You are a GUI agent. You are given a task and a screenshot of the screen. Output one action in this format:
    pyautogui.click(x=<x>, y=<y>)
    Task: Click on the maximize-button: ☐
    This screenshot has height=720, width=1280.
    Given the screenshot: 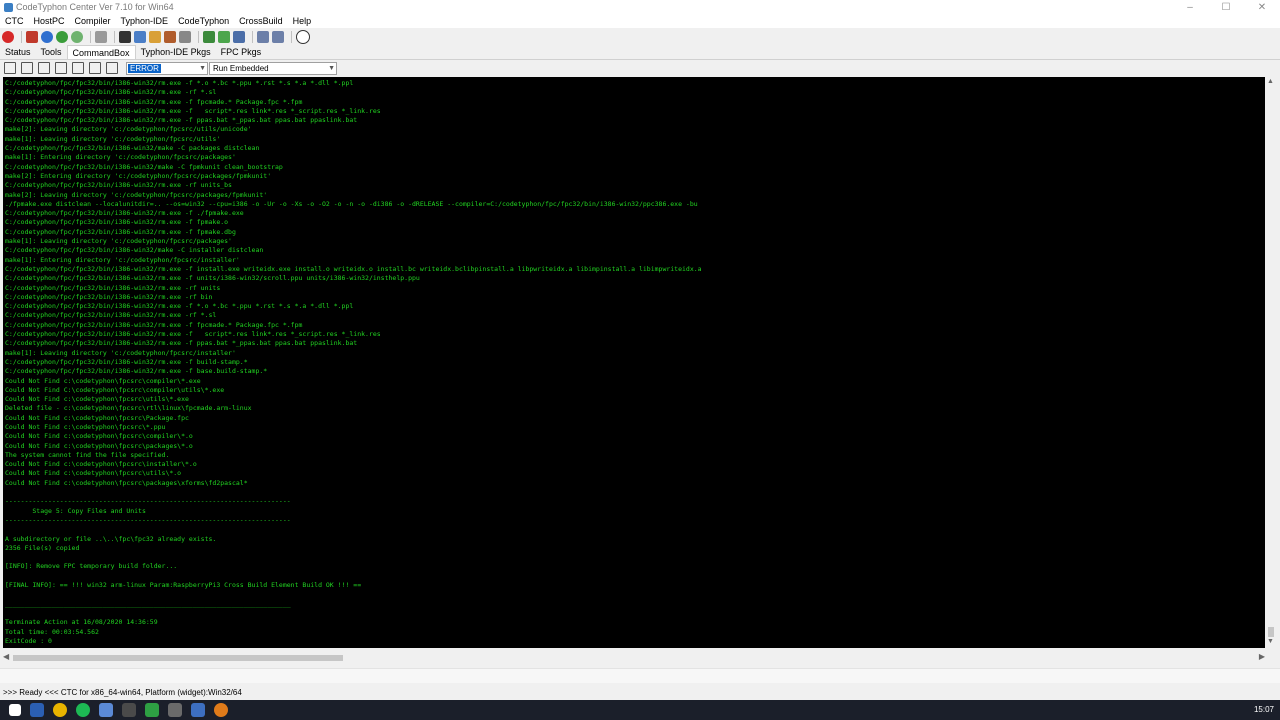 What is the action you would take?
    pyautogui.click(x=1226, y=7)
    